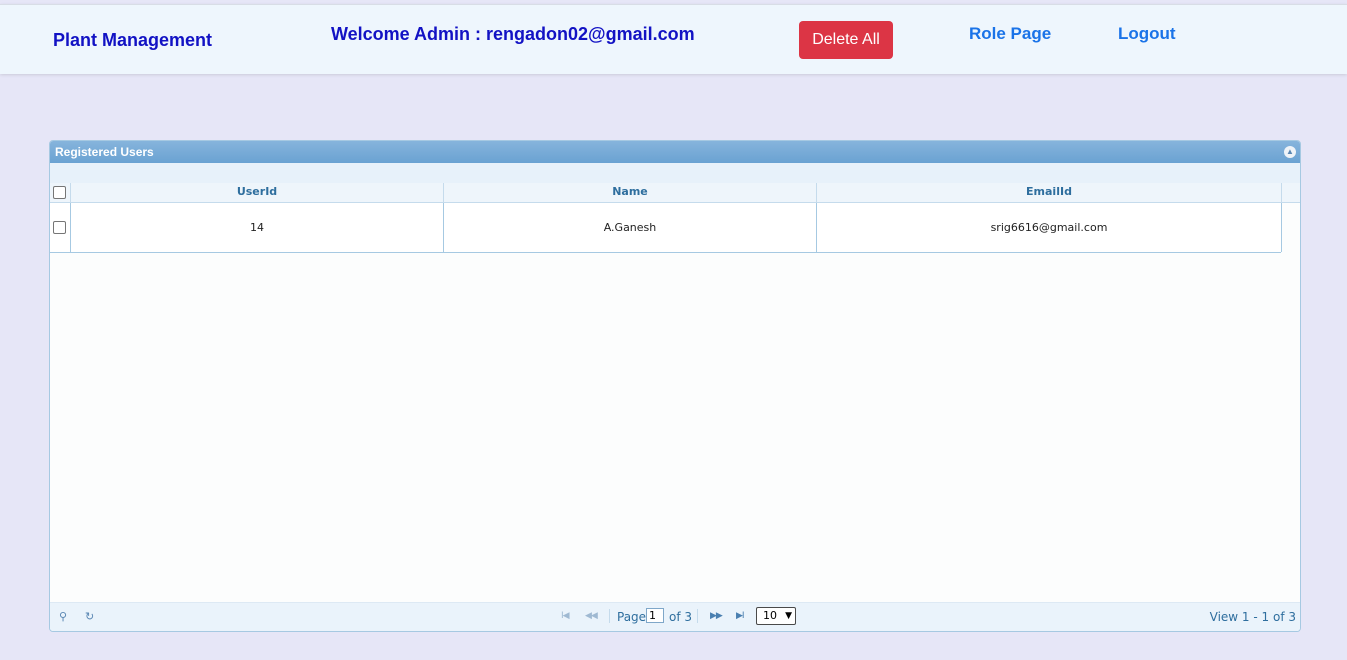  Describe the element at coordinates (675, 173) in the screenshot. I see `grid-toolbar-strip` at that location.